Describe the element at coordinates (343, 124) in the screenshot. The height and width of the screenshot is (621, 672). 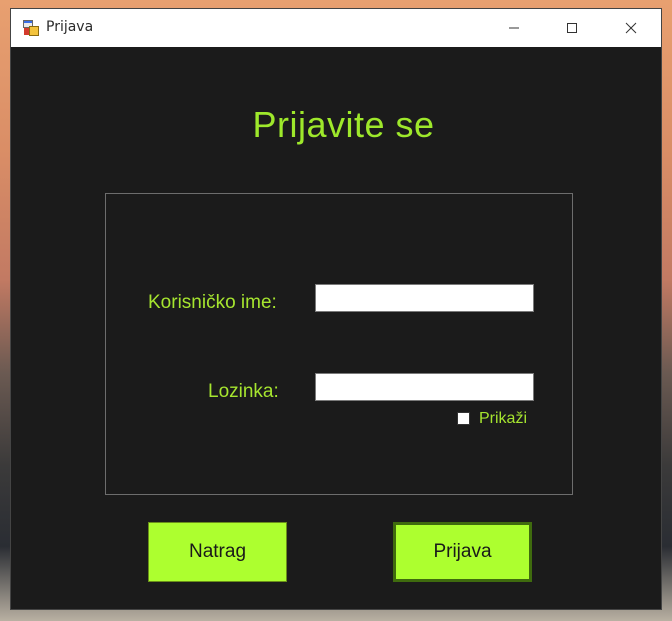
I see `page-title: Prijavite se` at that location.